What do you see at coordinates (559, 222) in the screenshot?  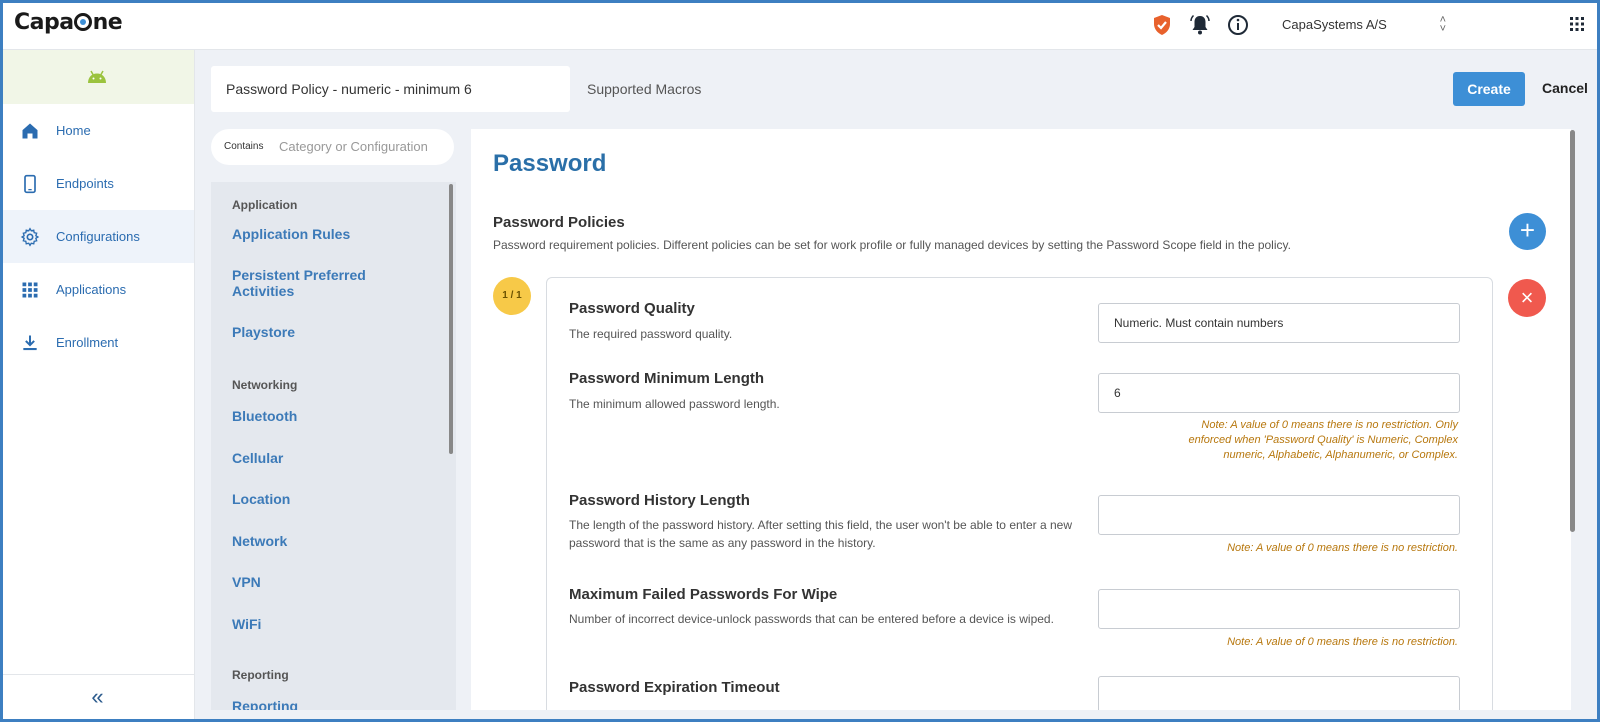 I see `section-title: Password Policies` at bounding box center [559, 222].